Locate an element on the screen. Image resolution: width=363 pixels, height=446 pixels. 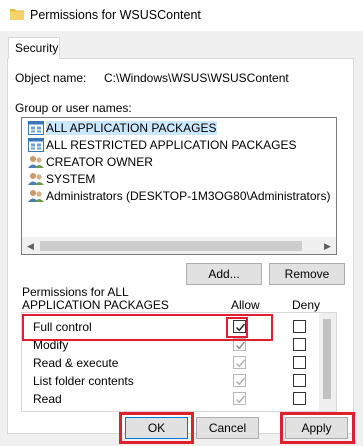
list-item-label: SYSTEM is located at coordinates (71, 179).